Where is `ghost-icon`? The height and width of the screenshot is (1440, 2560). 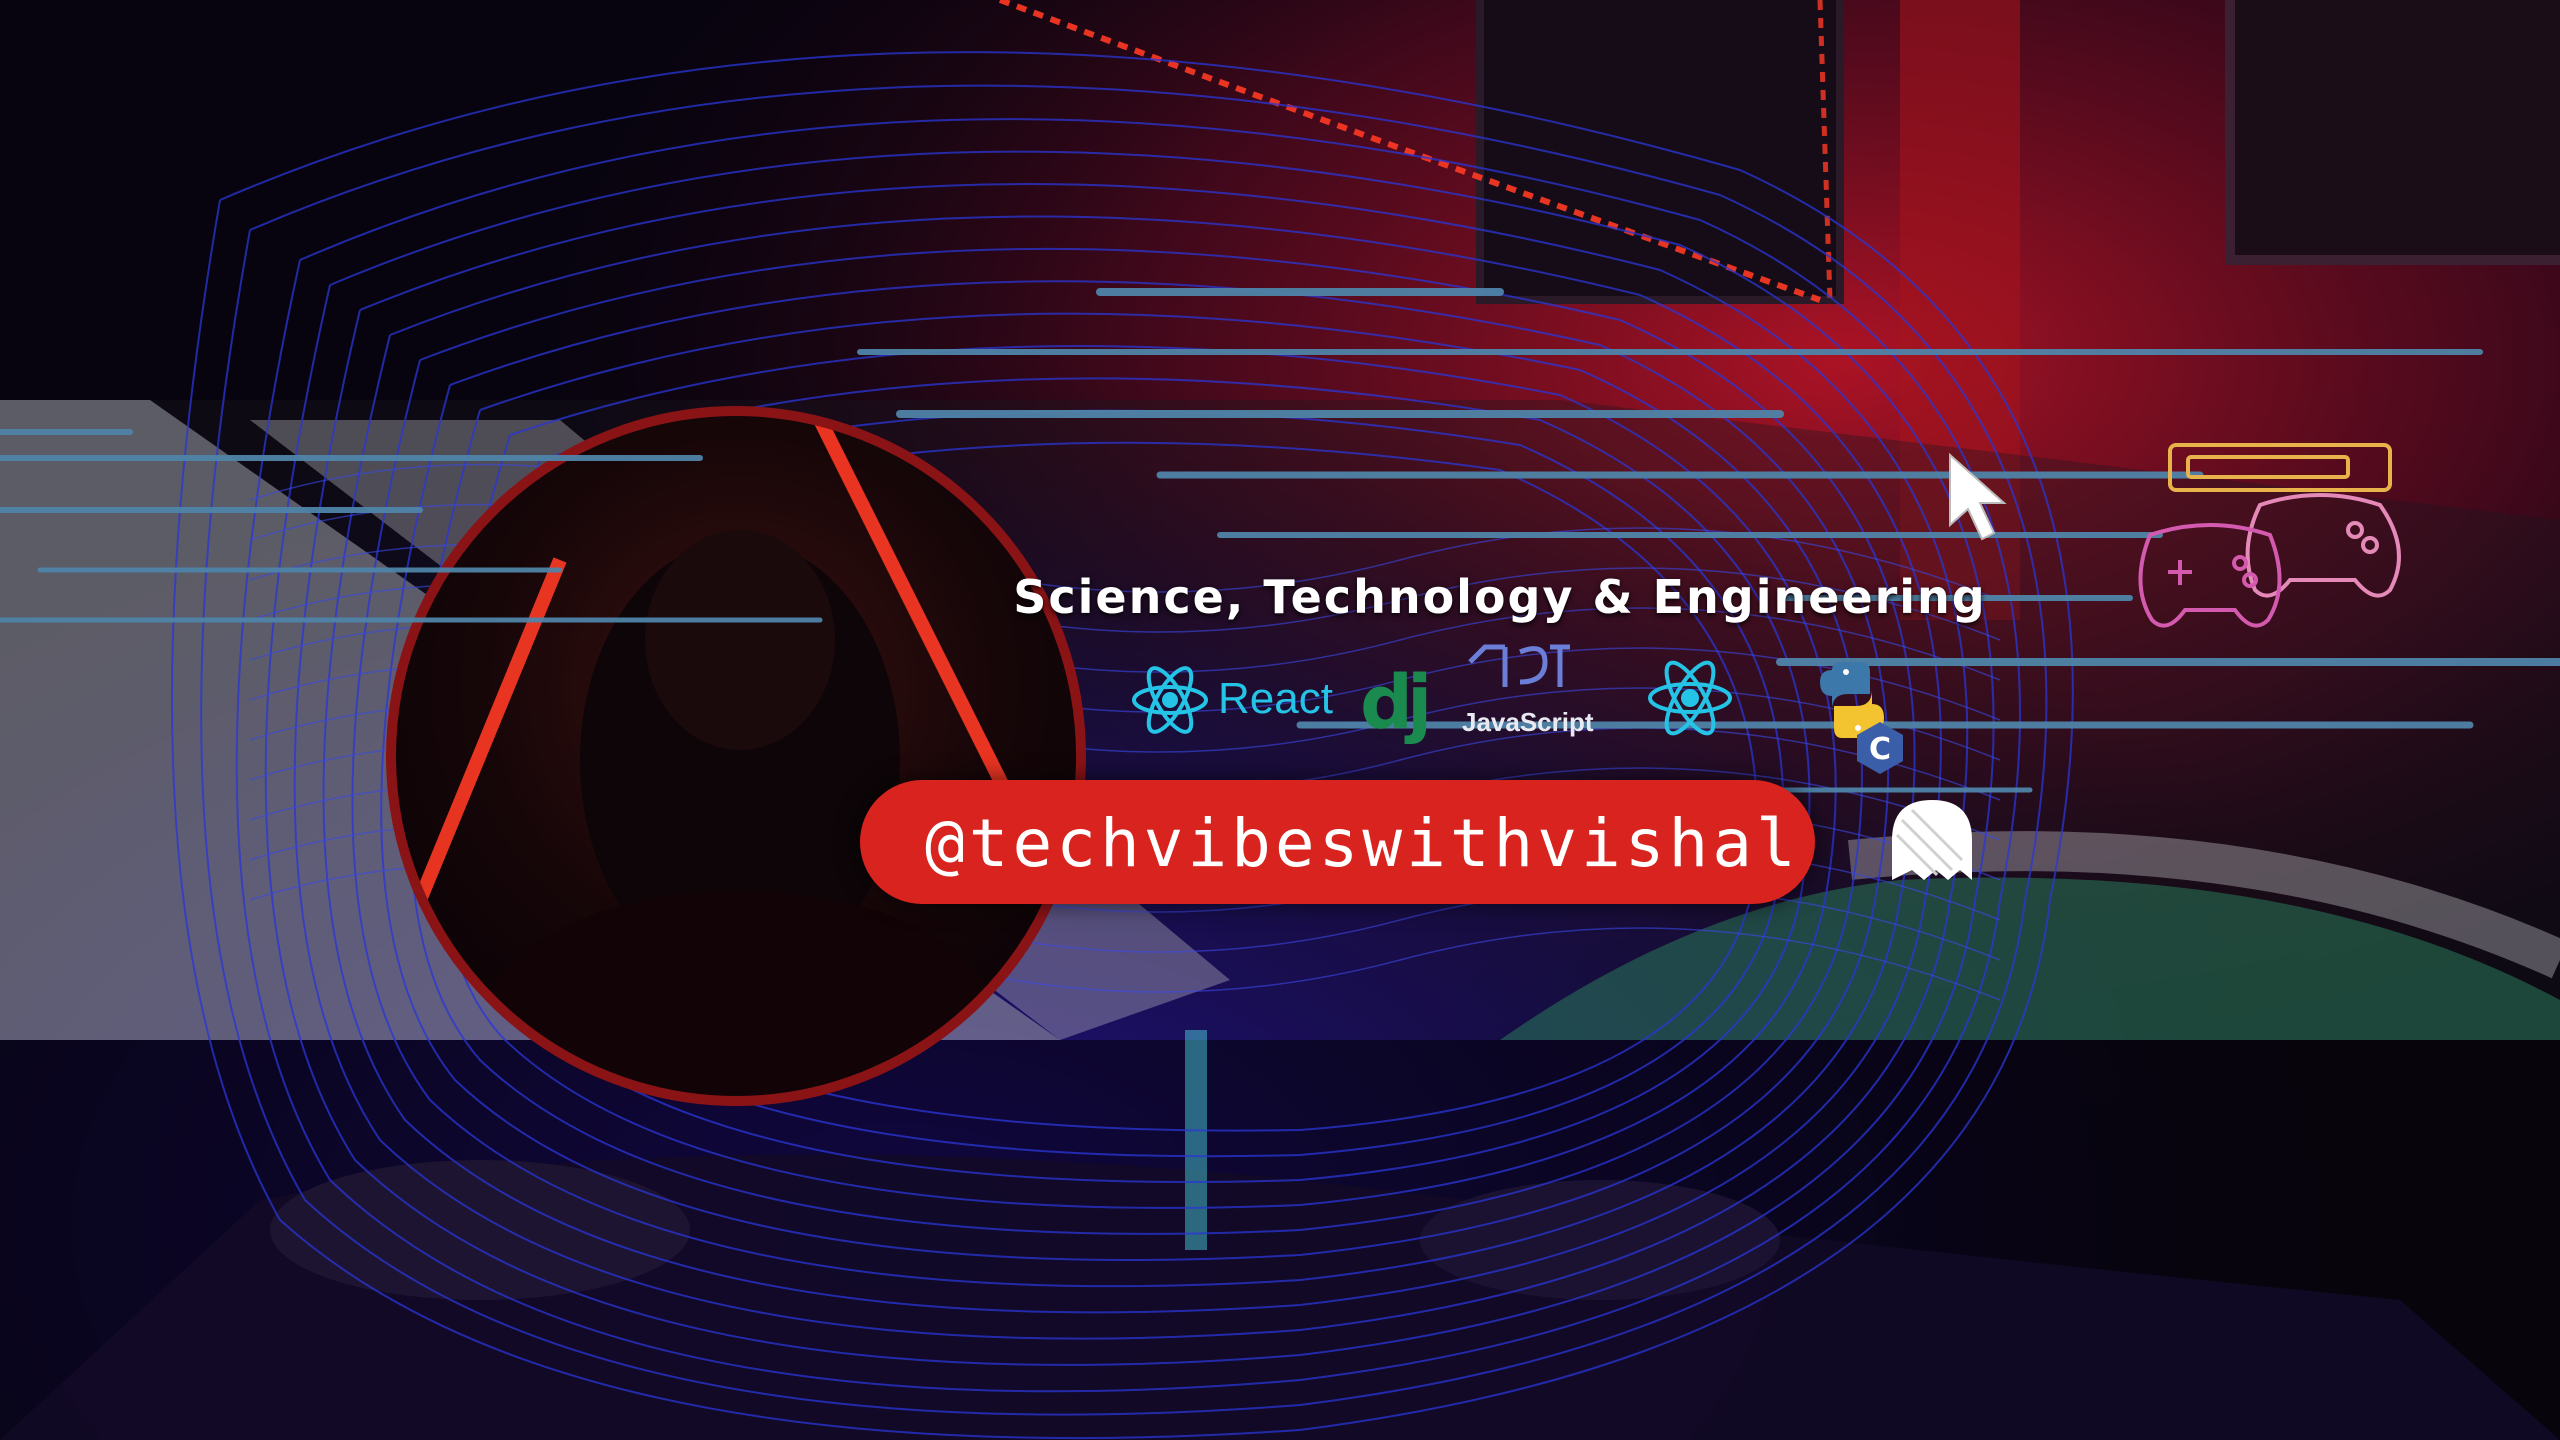 ghost-icon is located at coordinates (1932, 840).